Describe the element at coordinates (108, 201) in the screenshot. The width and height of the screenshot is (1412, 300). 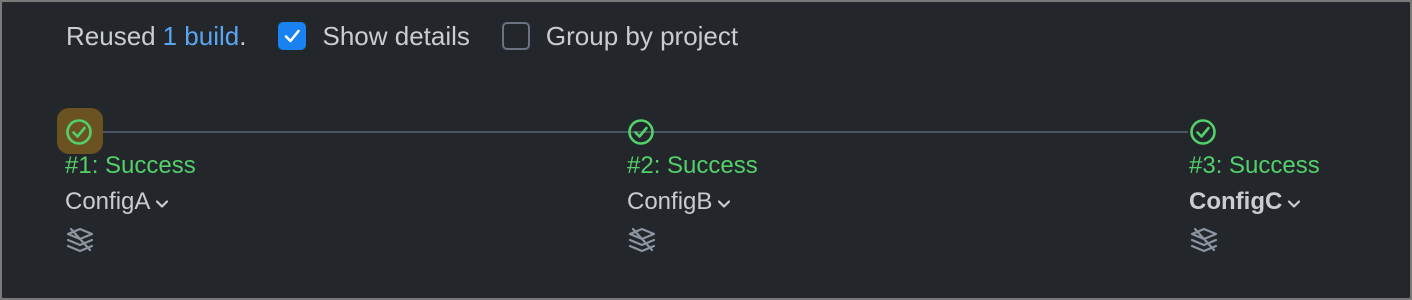
I see `config-name: ConfigA` at that location.